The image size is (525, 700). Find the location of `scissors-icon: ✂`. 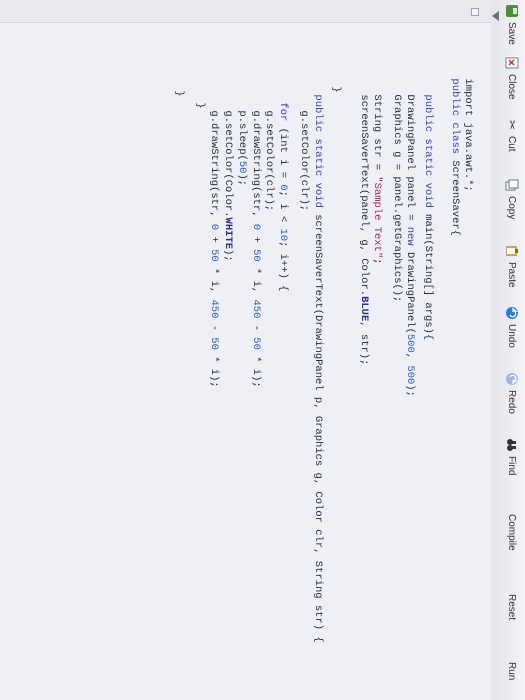

scissors-icon: ✂ is located at coordinates (512, 125).